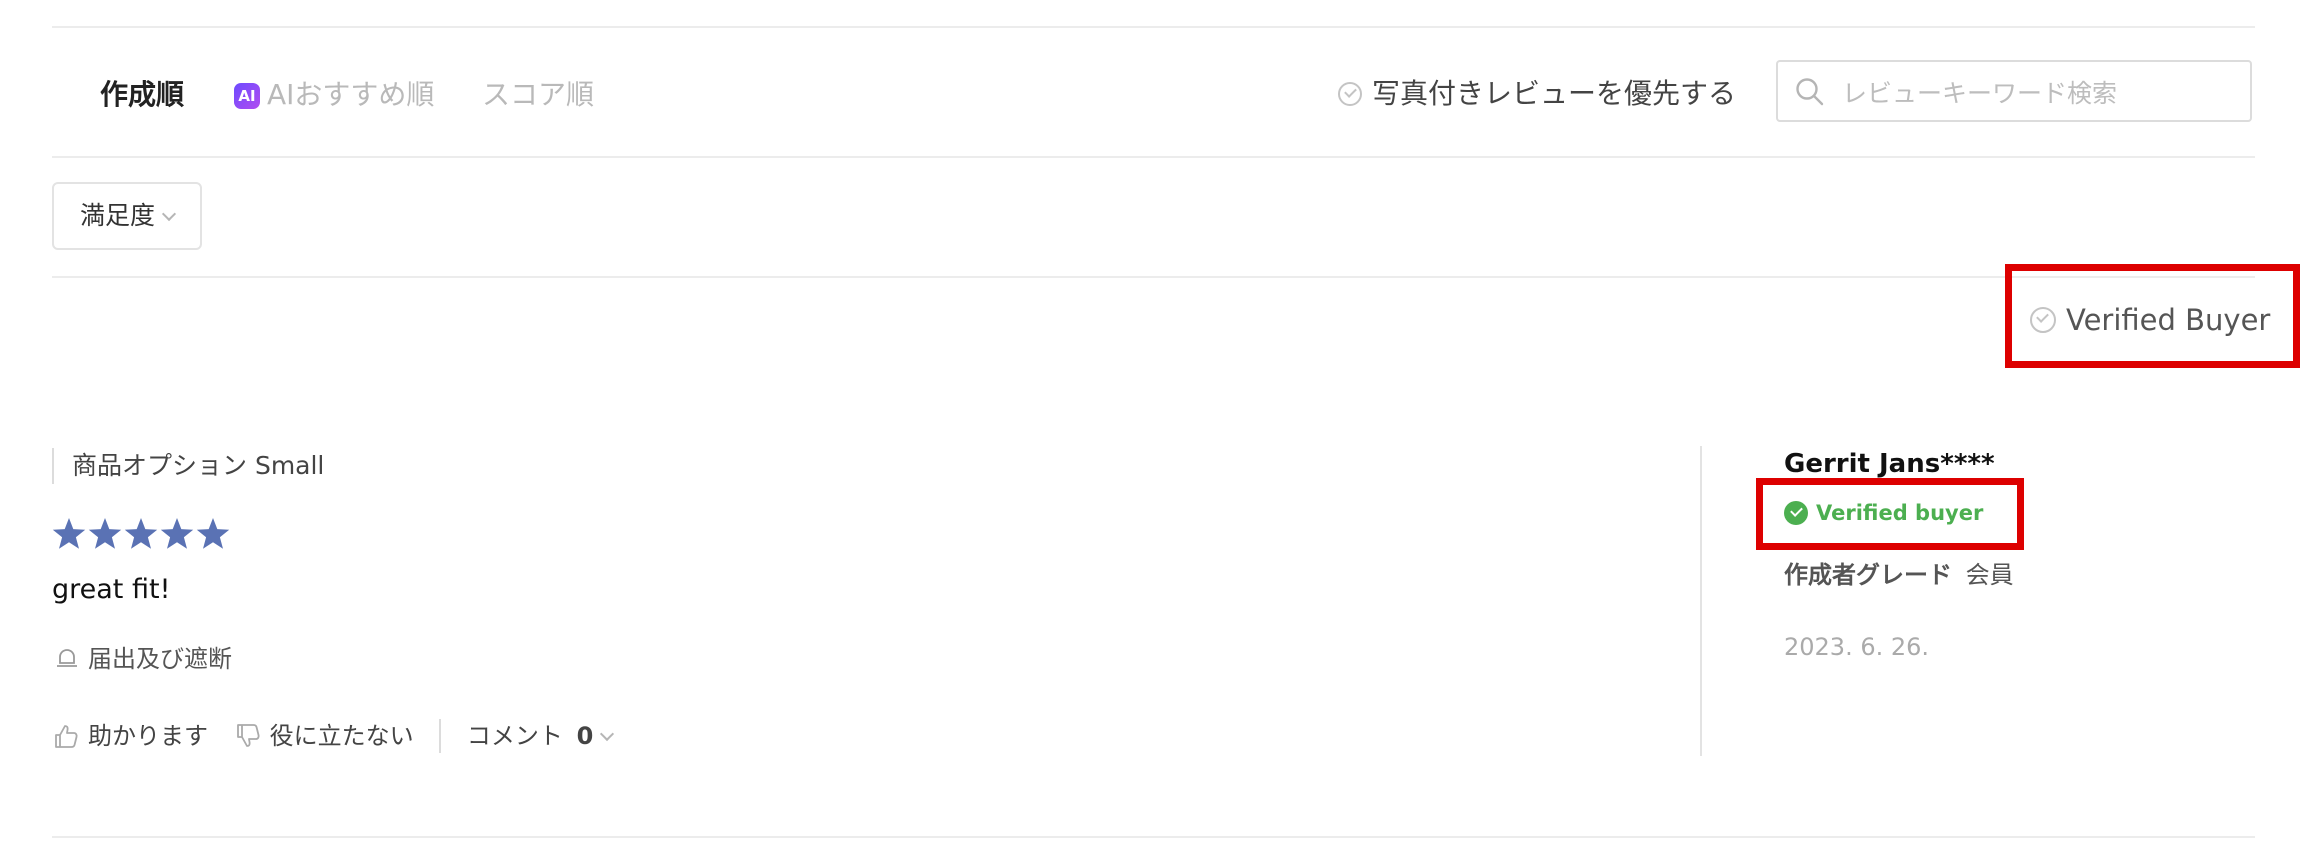  I want to click on rating-stars, so click(141, 533).